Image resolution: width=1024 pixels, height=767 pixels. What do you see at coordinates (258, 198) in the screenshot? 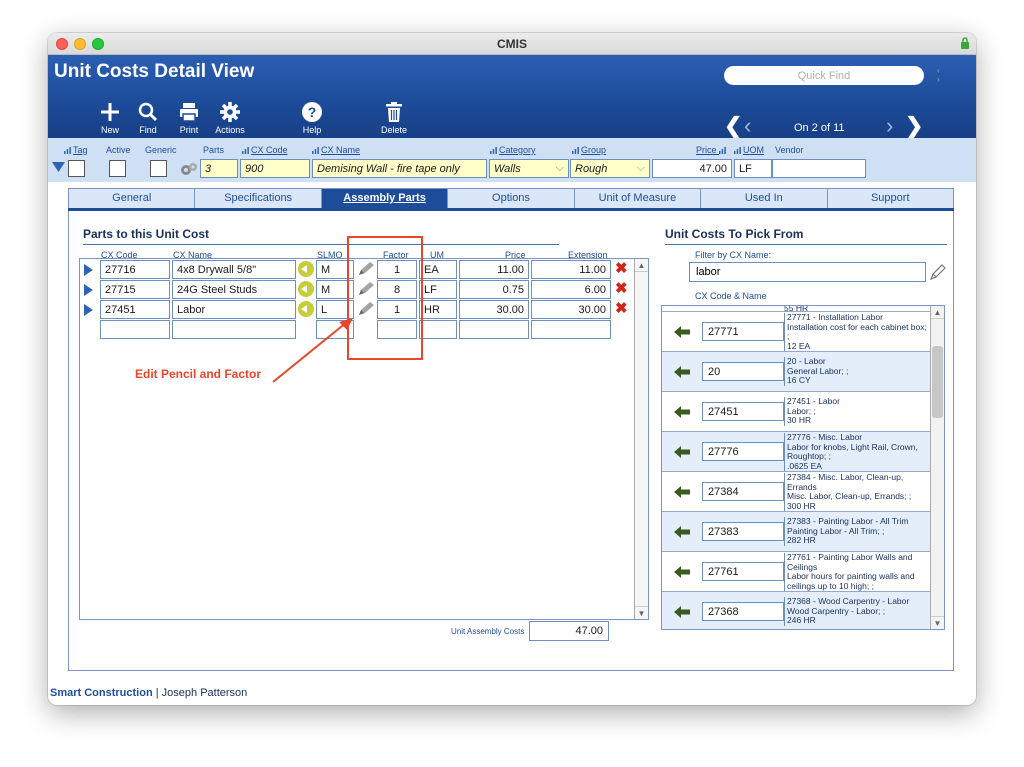
I see `tab-specifications: Specifications` at bounding box center [258, 198].